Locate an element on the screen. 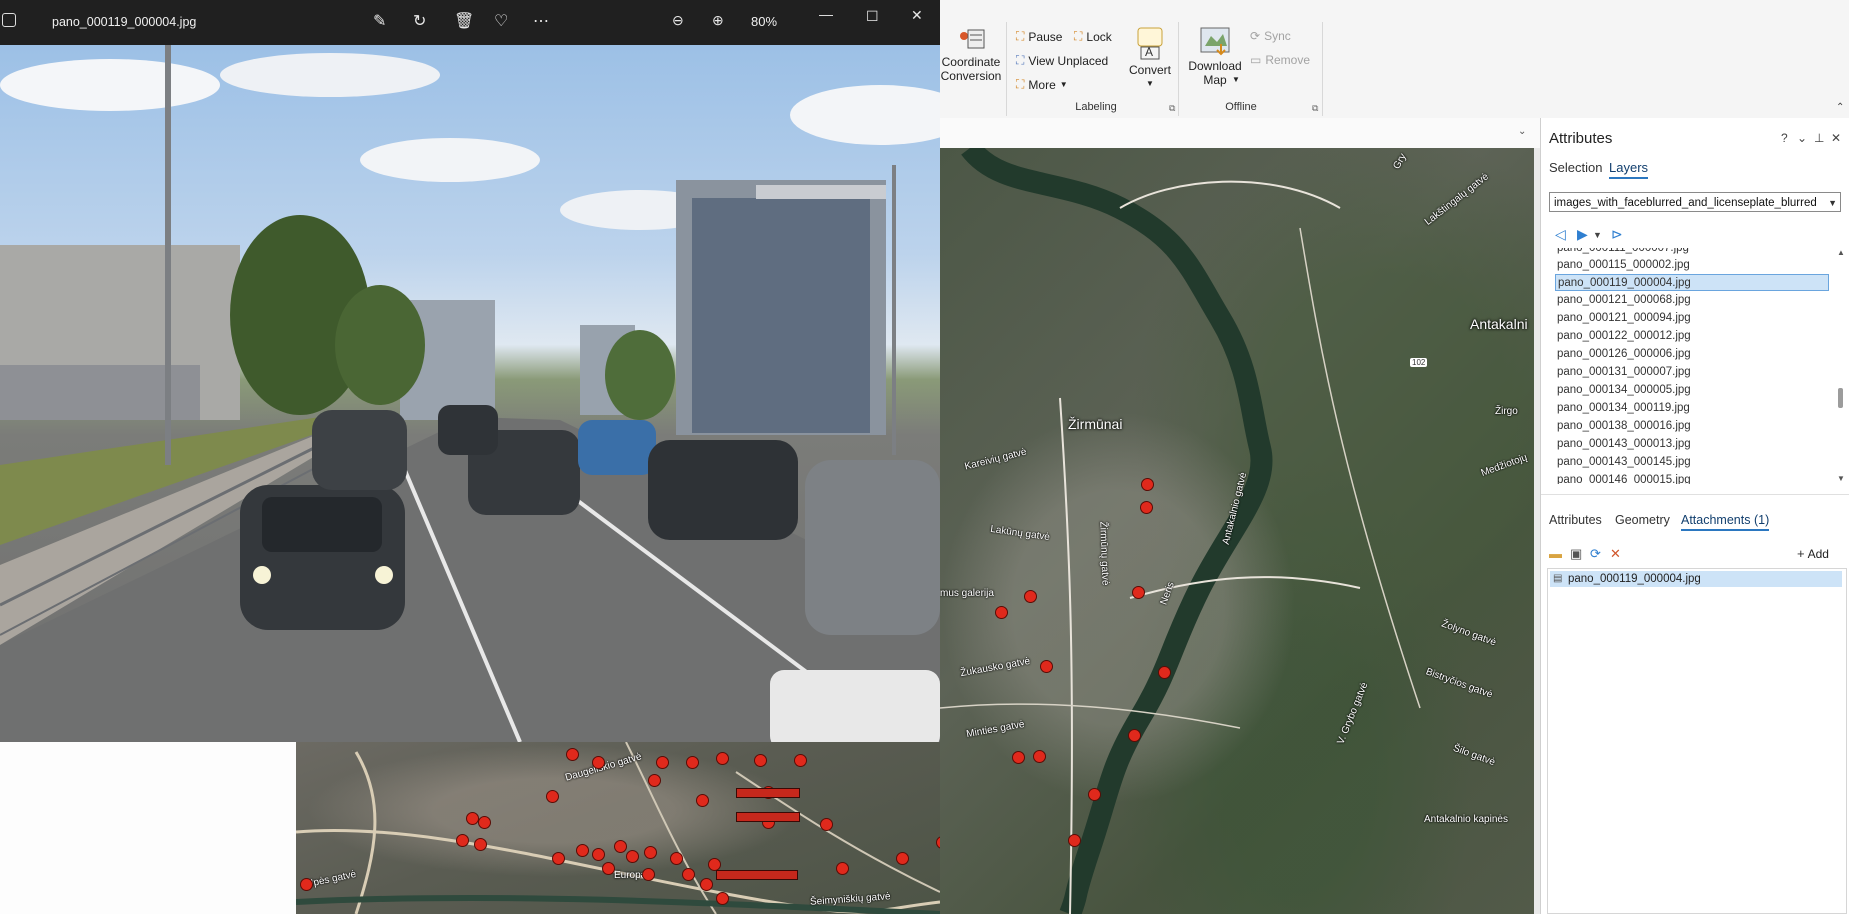 Image resolution: width=1849 pixels, height=914 pixels. more-options-icon: ⋯ is located at coordinates (541, 21).